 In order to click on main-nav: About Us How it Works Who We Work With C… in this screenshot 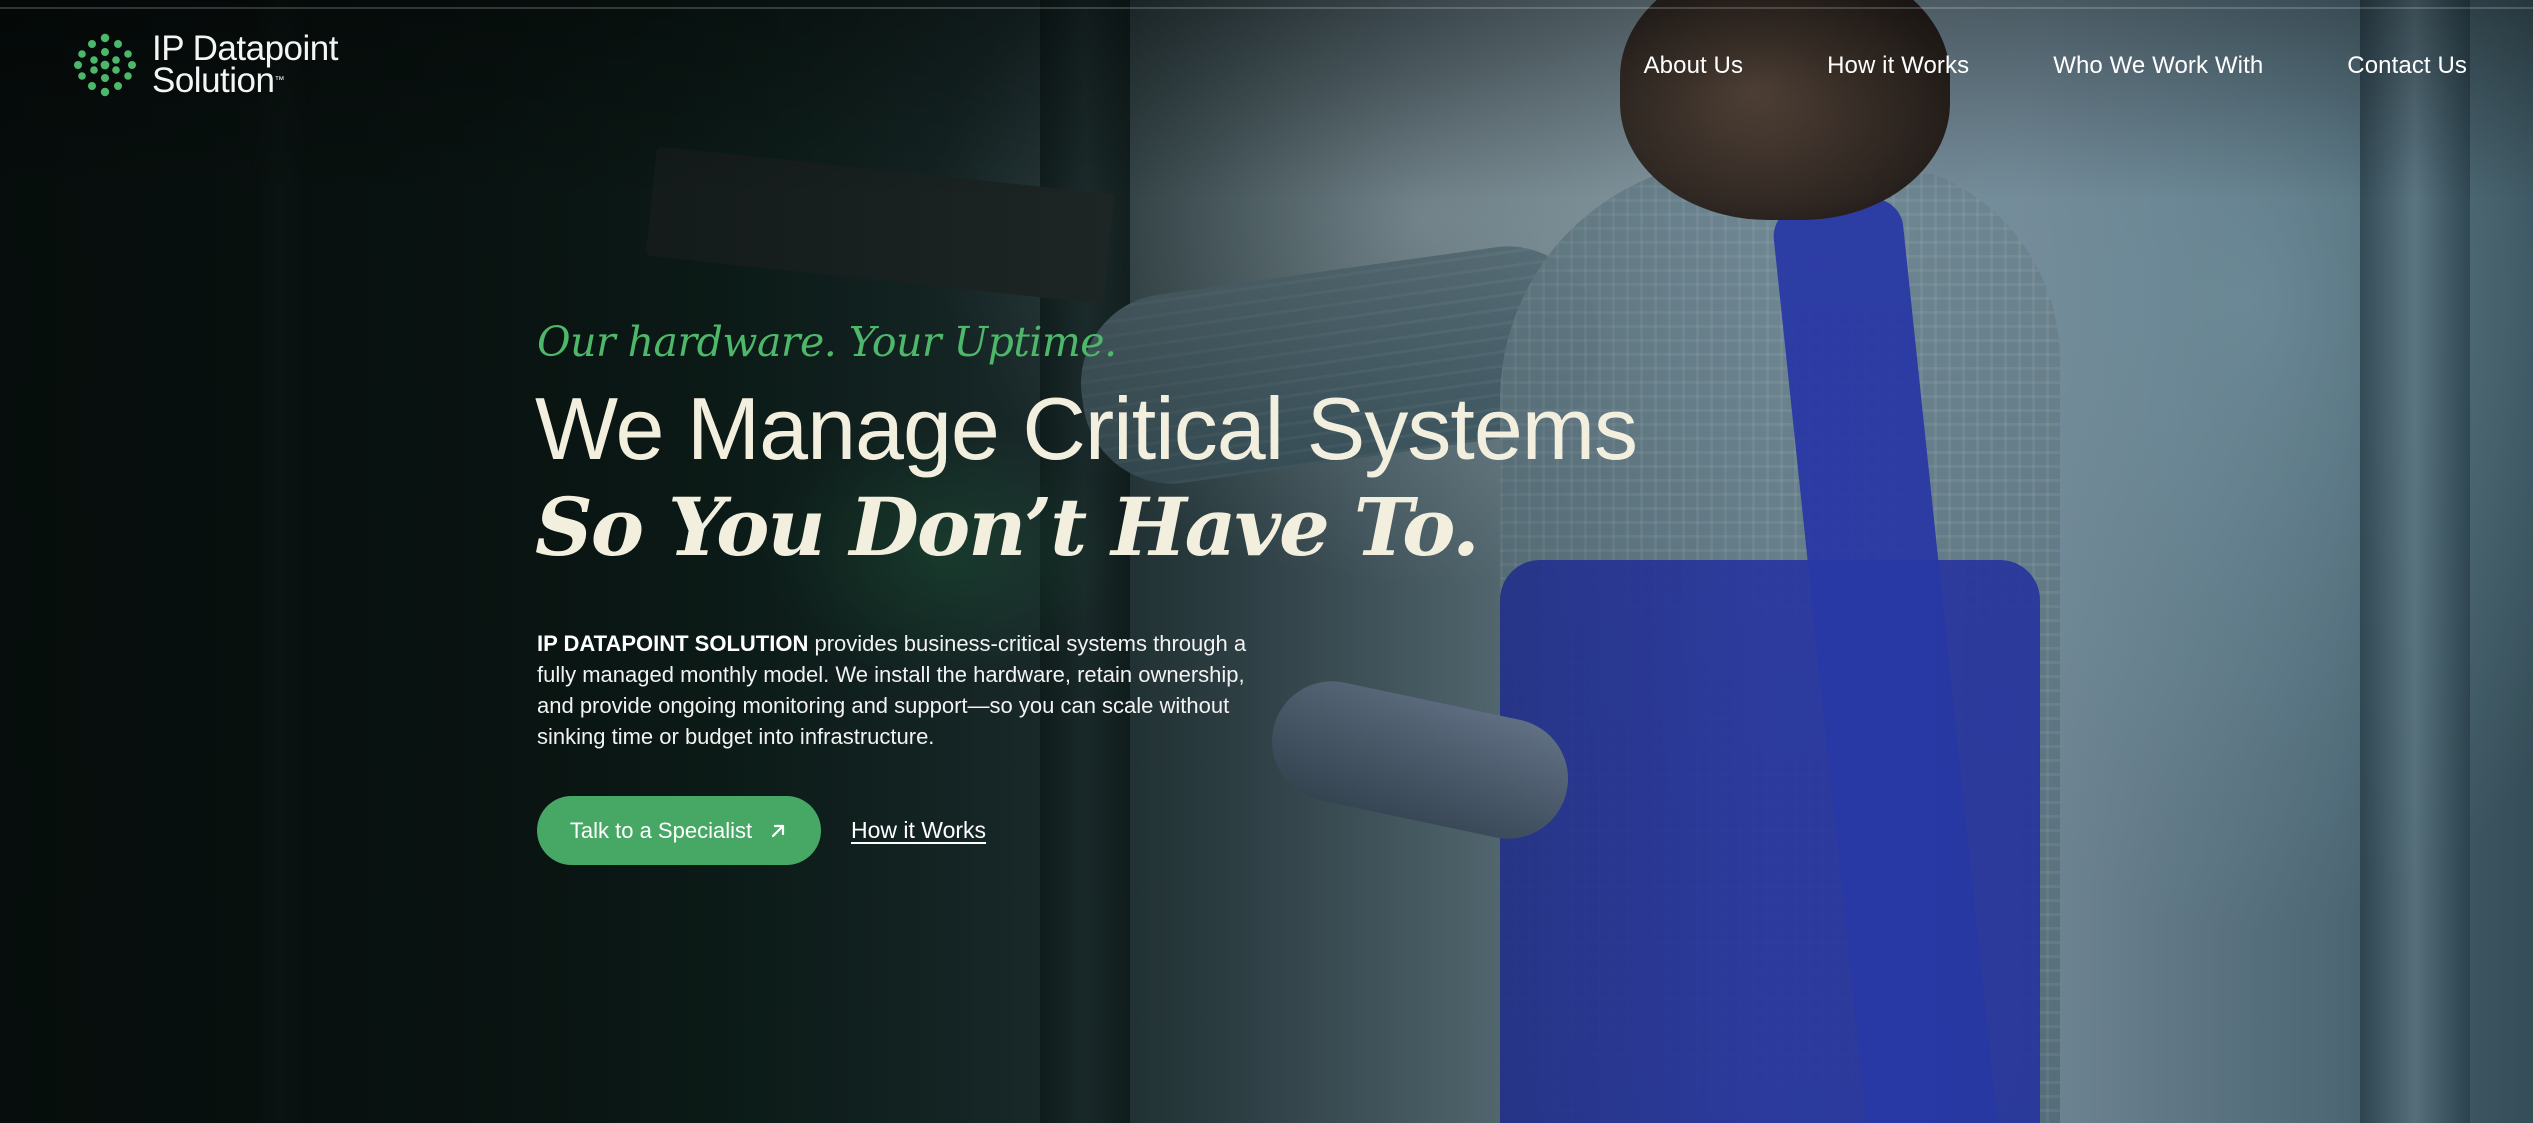, I will do `click(2055, 66)`.